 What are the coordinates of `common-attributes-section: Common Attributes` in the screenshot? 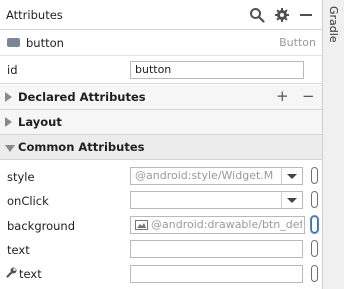 It's located at (161, 147).